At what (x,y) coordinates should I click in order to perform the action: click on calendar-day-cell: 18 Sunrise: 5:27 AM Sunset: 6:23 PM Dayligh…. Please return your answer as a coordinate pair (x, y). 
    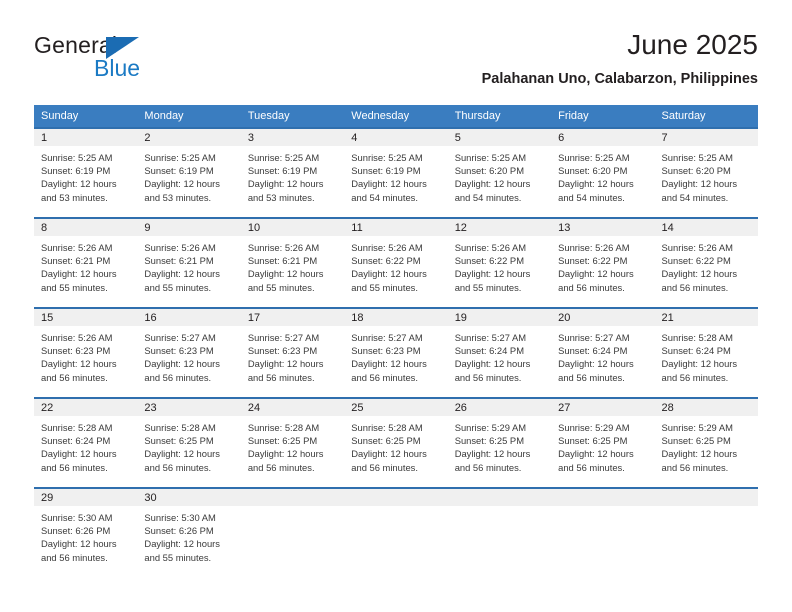
    Looking at the image, I should click on (396, 352).